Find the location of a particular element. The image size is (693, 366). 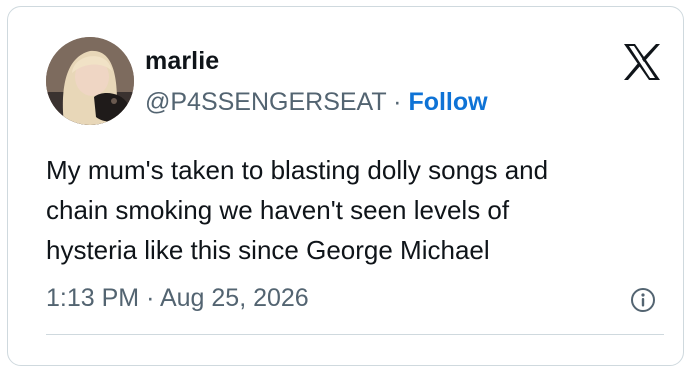

tweet-text-line: chain smoking we haven't seen levels of is located at coordinates (278, 210).